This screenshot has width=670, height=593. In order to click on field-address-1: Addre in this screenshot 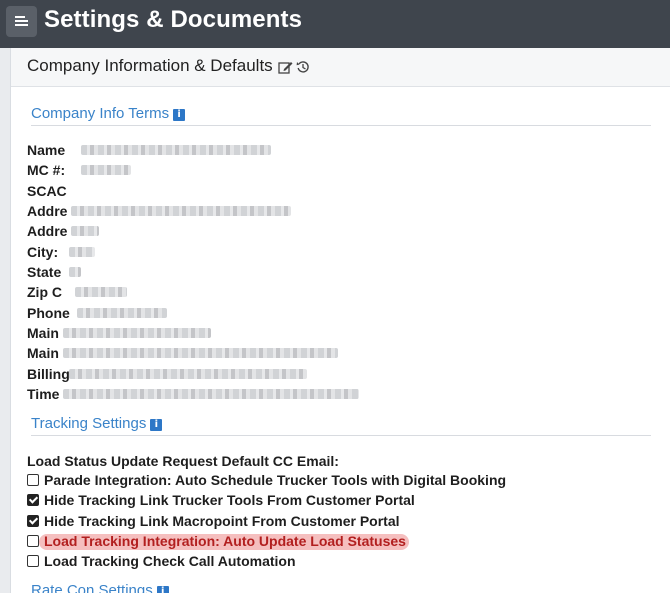, I will do `click(47, 211)`.